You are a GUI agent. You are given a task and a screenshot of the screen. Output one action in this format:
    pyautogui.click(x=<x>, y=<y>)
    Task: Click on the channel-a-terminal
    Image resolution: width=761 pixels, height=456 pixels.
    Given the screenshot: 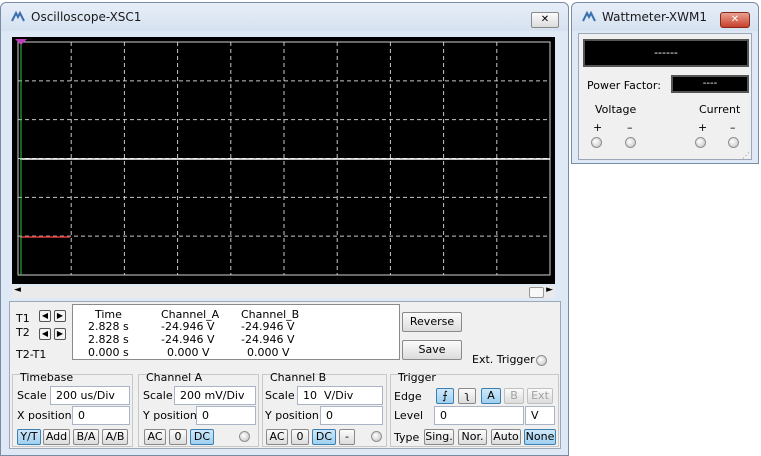 What is the action you would take?
    pyautogui.click(x=244, y=436)
    